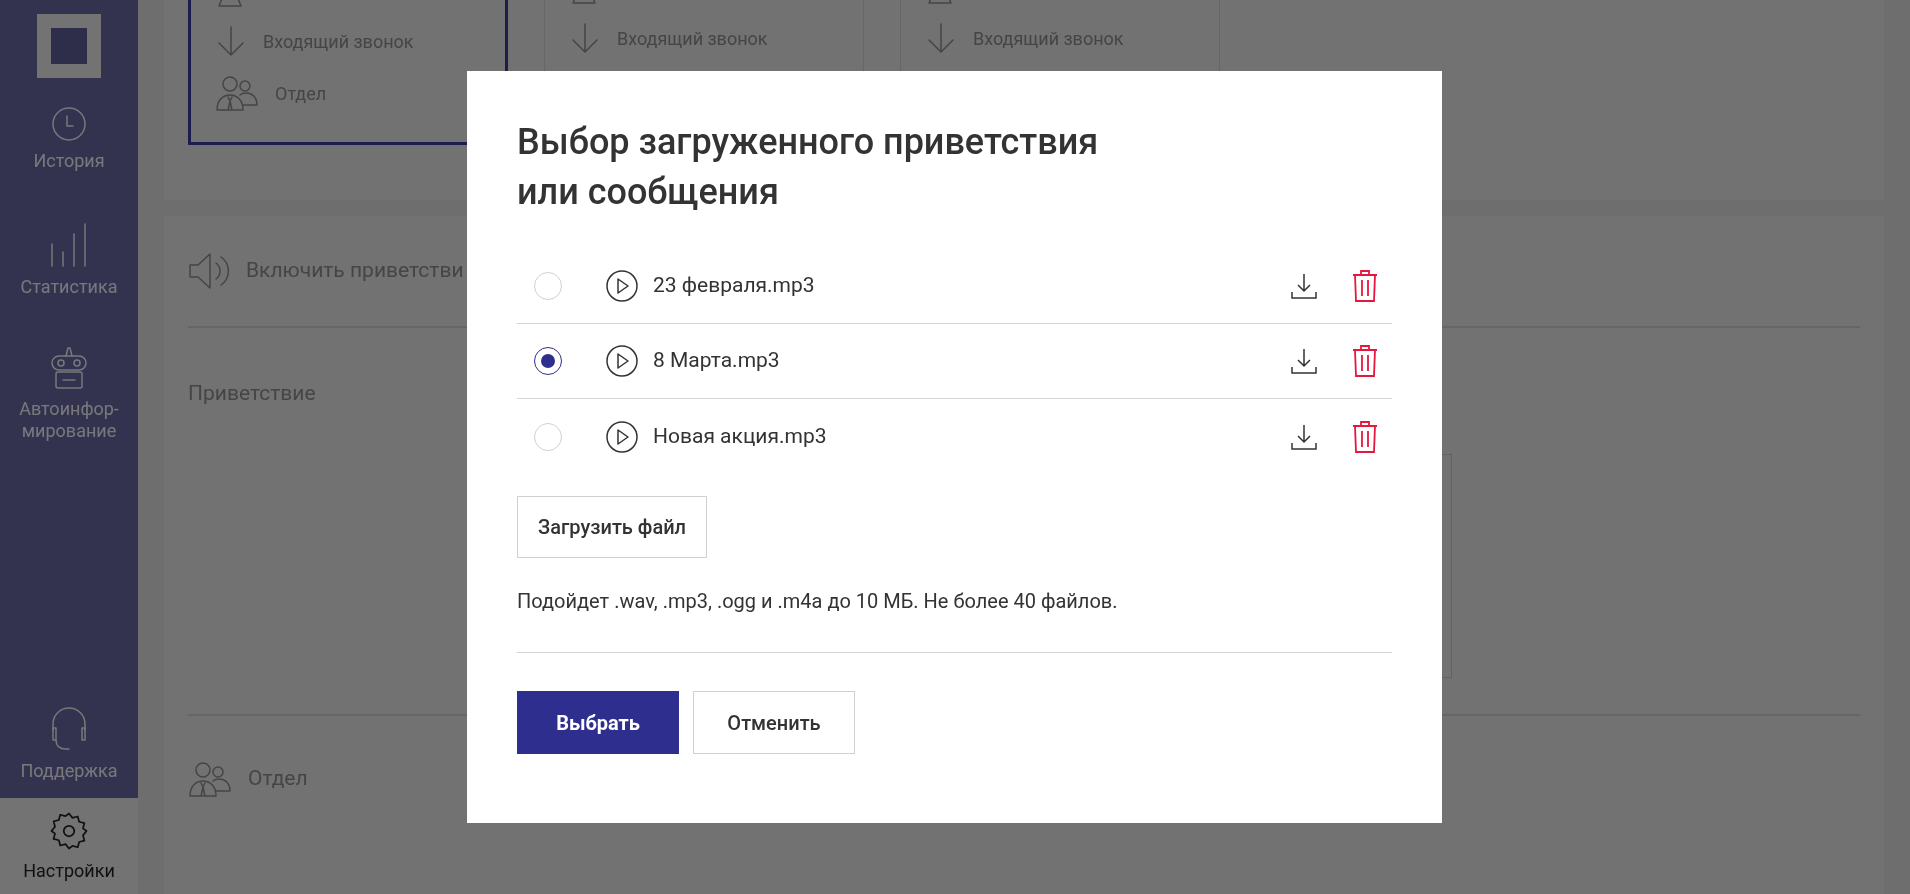 This screenshot has height=894, width=1910. Describe the element at coordinates (818, 601) in the screenshot. I see `upload-hint: Подойдет .wav, .mp3, .ogg и .m4a до 10 МБ. Не более 40 файлов.` at that location.